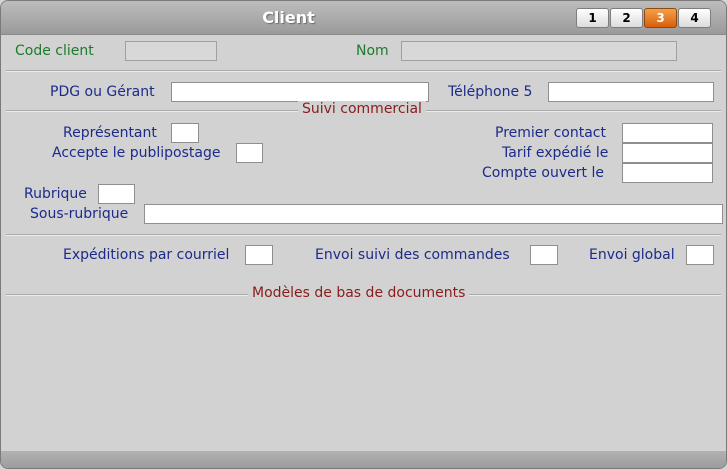 The image size is (727, 469). What do you see at coordinates (249, 153) in the screenshot?
I see `publipostage-field` at bounding box center [249, 153].